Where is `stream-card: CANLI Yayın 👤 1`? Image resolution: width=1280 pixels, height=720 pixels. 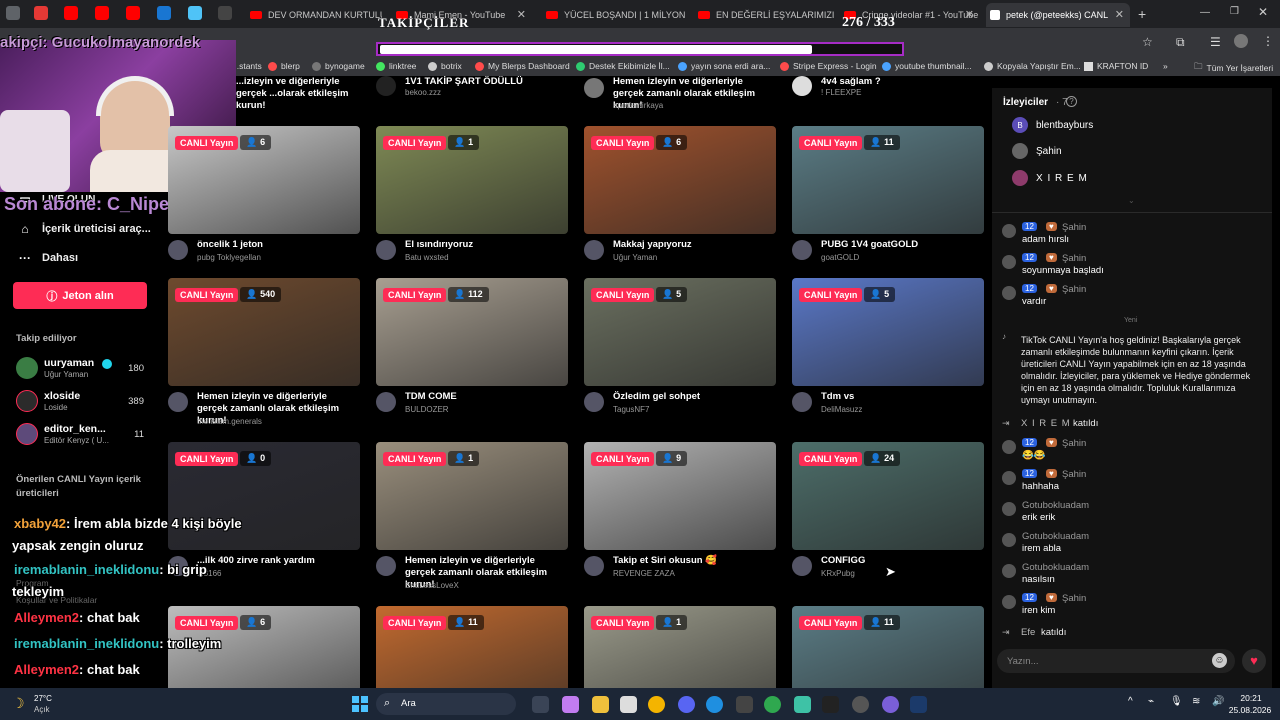 stream-card: CANLI Yayın 👤 1 is located at coordinates (680, 647).